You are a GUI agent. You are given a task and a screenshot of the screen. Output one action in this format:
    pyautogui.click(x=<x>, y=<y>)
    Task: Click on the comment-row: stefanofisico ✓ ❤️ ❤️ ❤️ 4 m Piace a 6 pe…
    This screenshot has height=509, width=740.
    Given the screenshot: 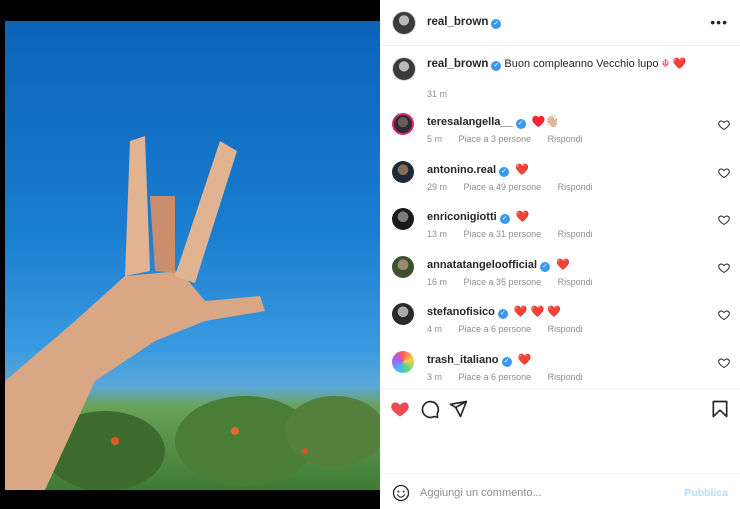 What is the action you would take?
    pyautogui.click(x=560, y=320)
    